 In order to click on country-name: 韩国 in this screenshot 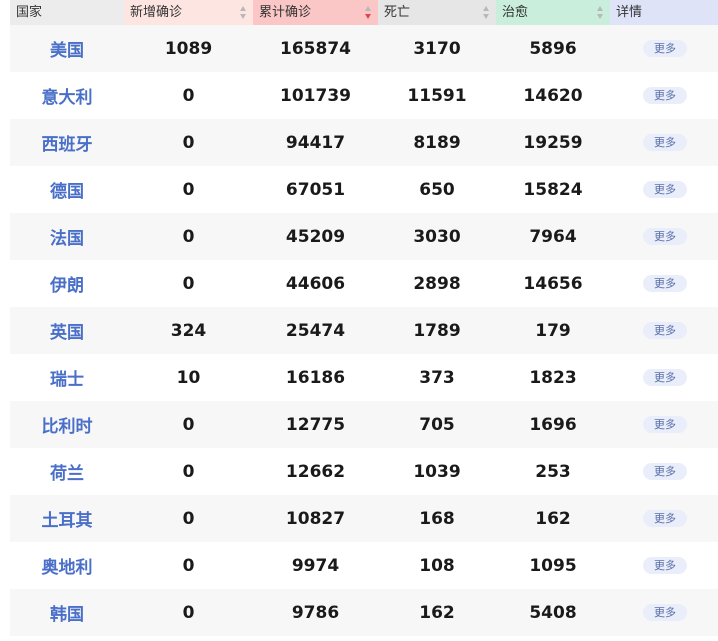, I will do `click(67, 612)`.